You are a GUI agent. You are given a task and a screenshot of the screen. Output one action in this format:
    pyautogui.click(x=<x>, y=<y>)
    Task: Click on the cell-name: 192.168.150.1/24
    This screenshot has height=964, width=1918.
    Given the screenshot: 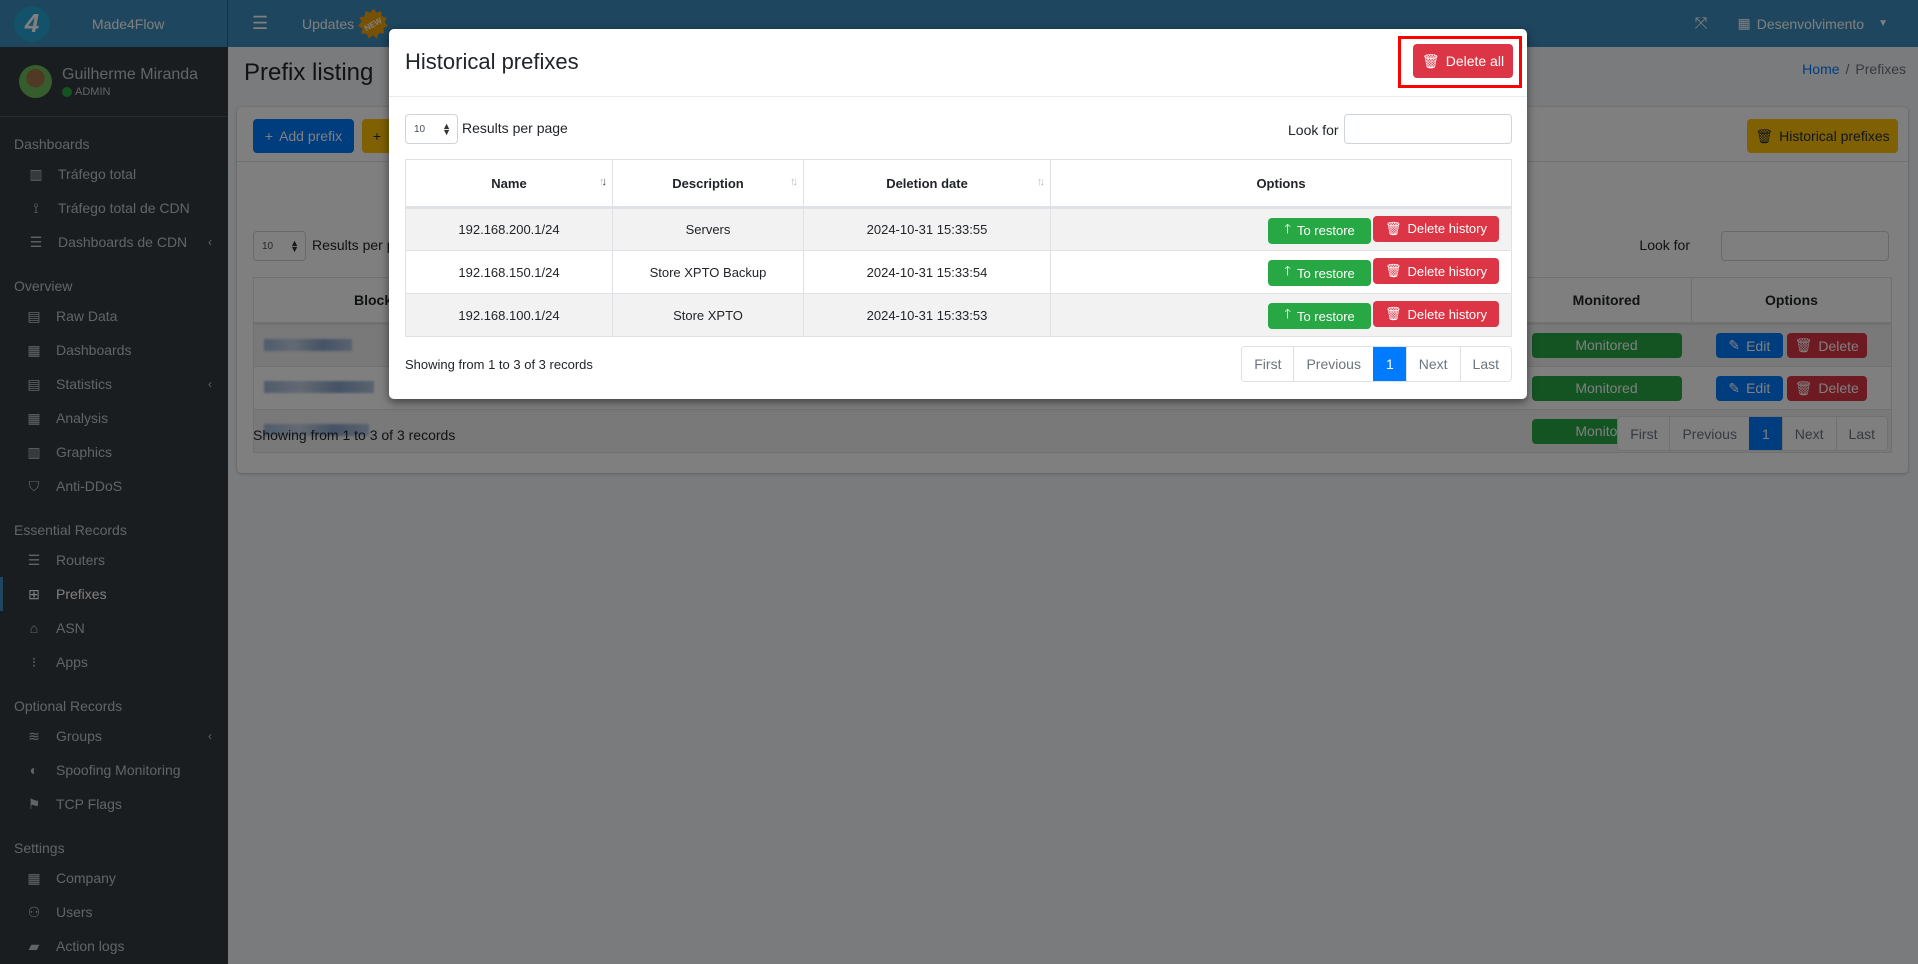 What is the action you would take?
    pyautogui.click(x=509, y=272)
    